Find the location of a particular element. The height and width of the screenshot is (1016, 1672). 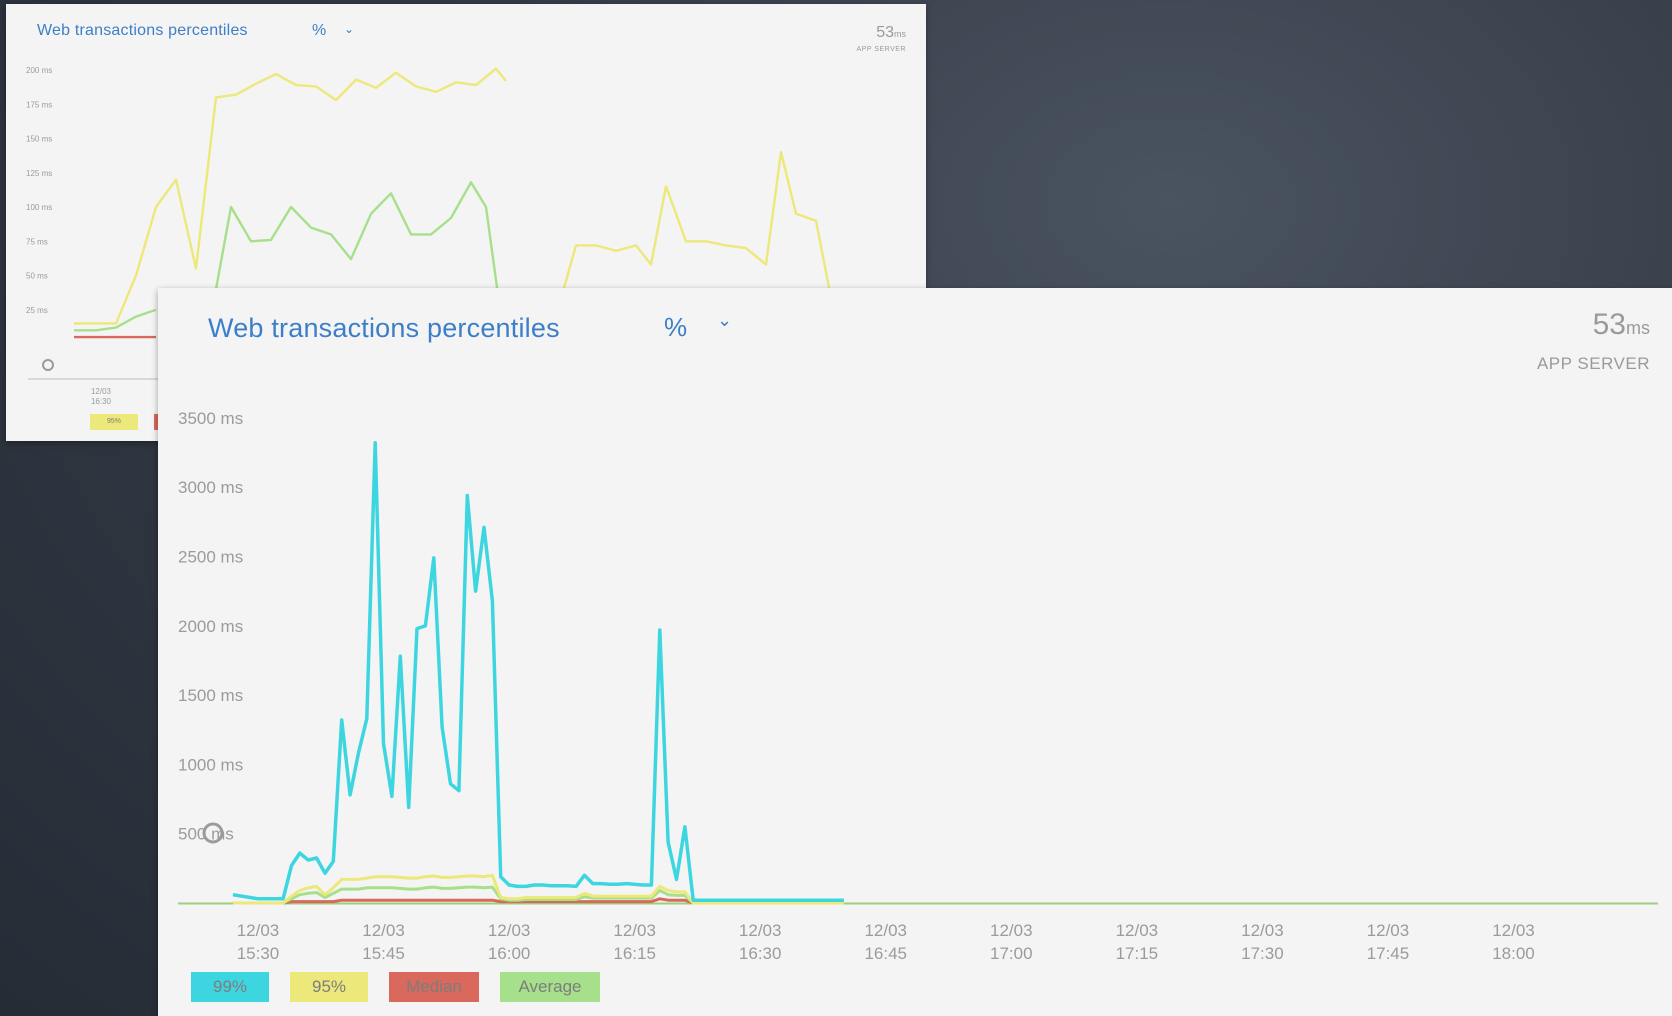

y-tick-label: 2000 ms is located at coordinates (210, 626).